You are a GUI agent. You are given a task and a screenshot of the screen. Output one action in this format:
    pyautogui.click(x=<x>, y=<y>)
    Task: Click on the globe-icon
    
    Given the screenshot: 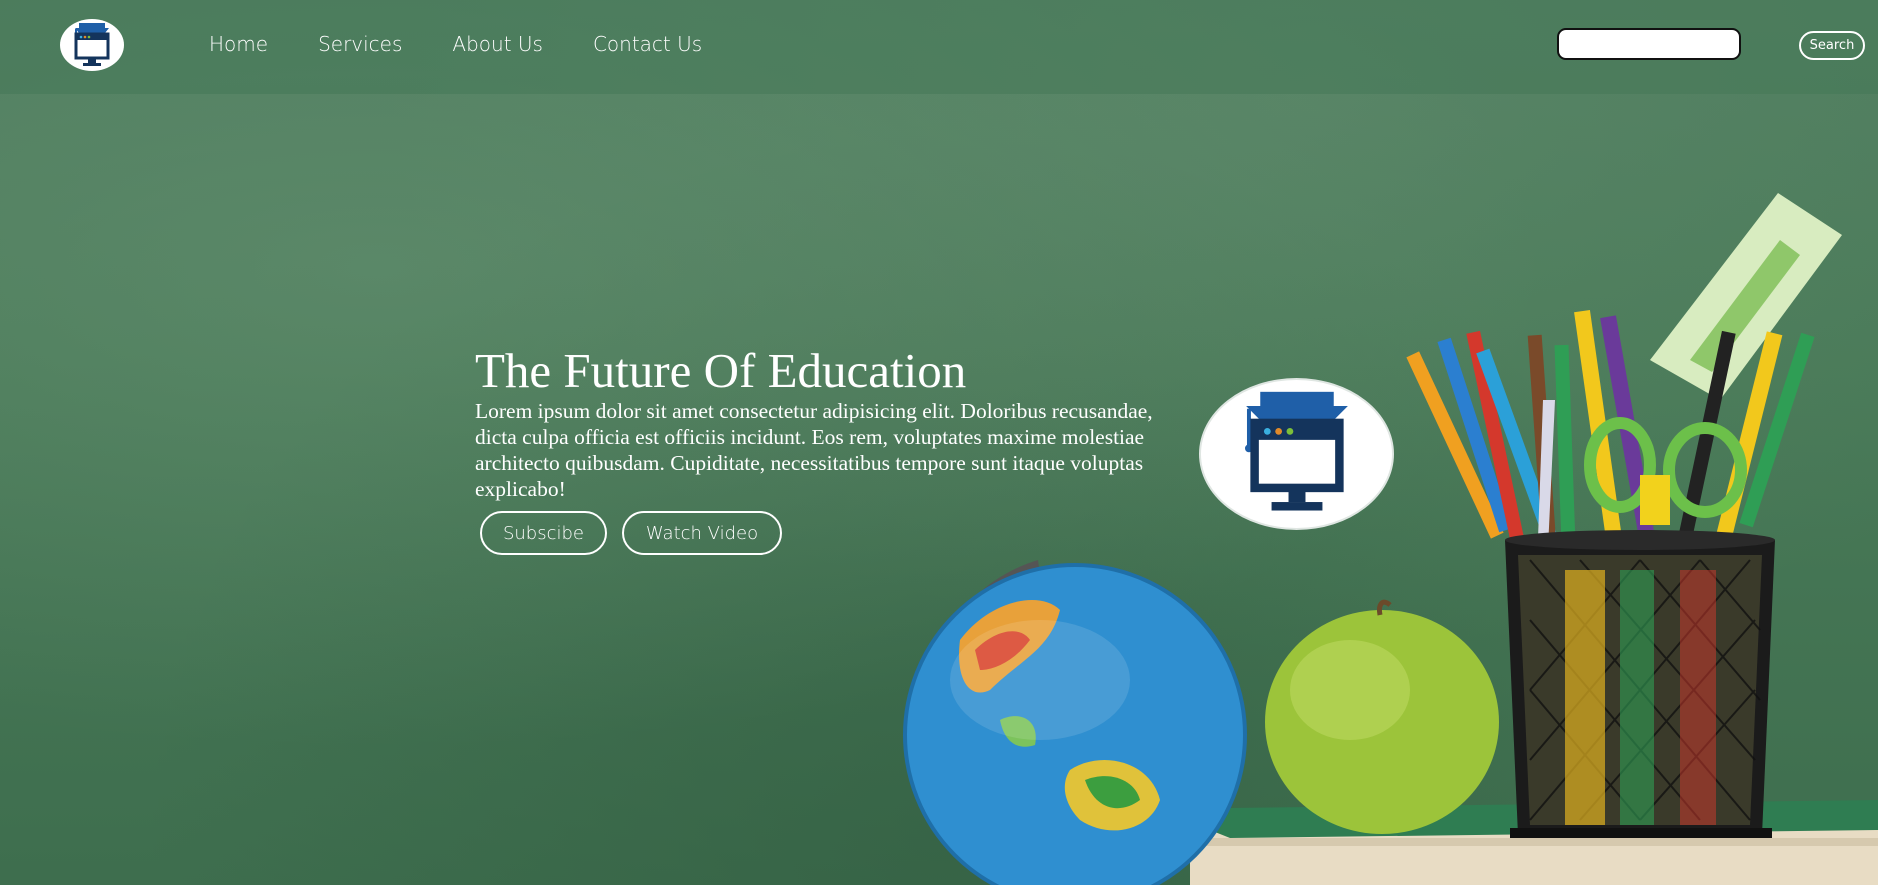 What is the action you would take?
    pyautogui.click(x=1075, y=722)
    